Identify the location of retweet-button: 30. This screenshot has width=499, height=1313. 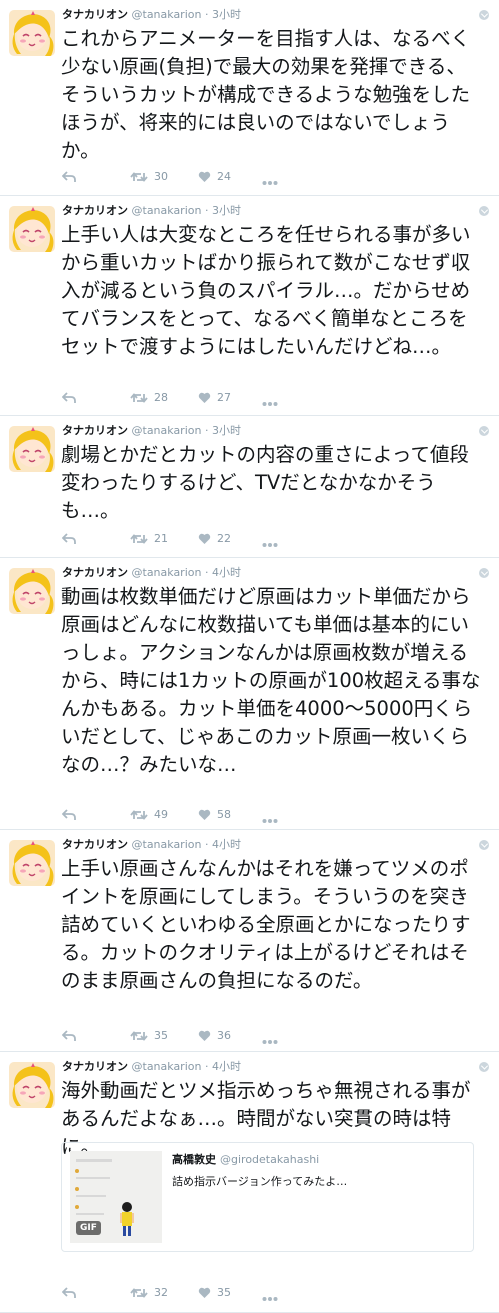
(149, 177).